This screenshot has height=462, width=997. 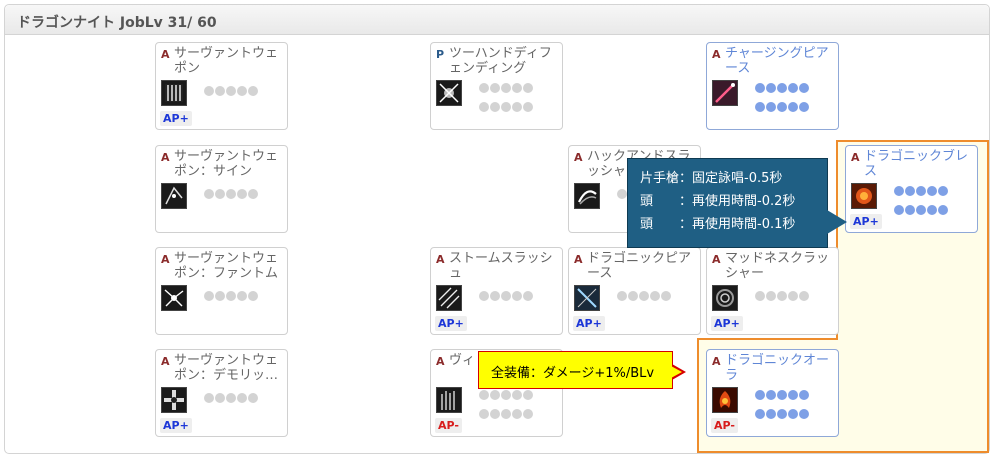 I want to click on skill-card: A ドラゴニックオーラ AP-, so click(x=772, y=393).